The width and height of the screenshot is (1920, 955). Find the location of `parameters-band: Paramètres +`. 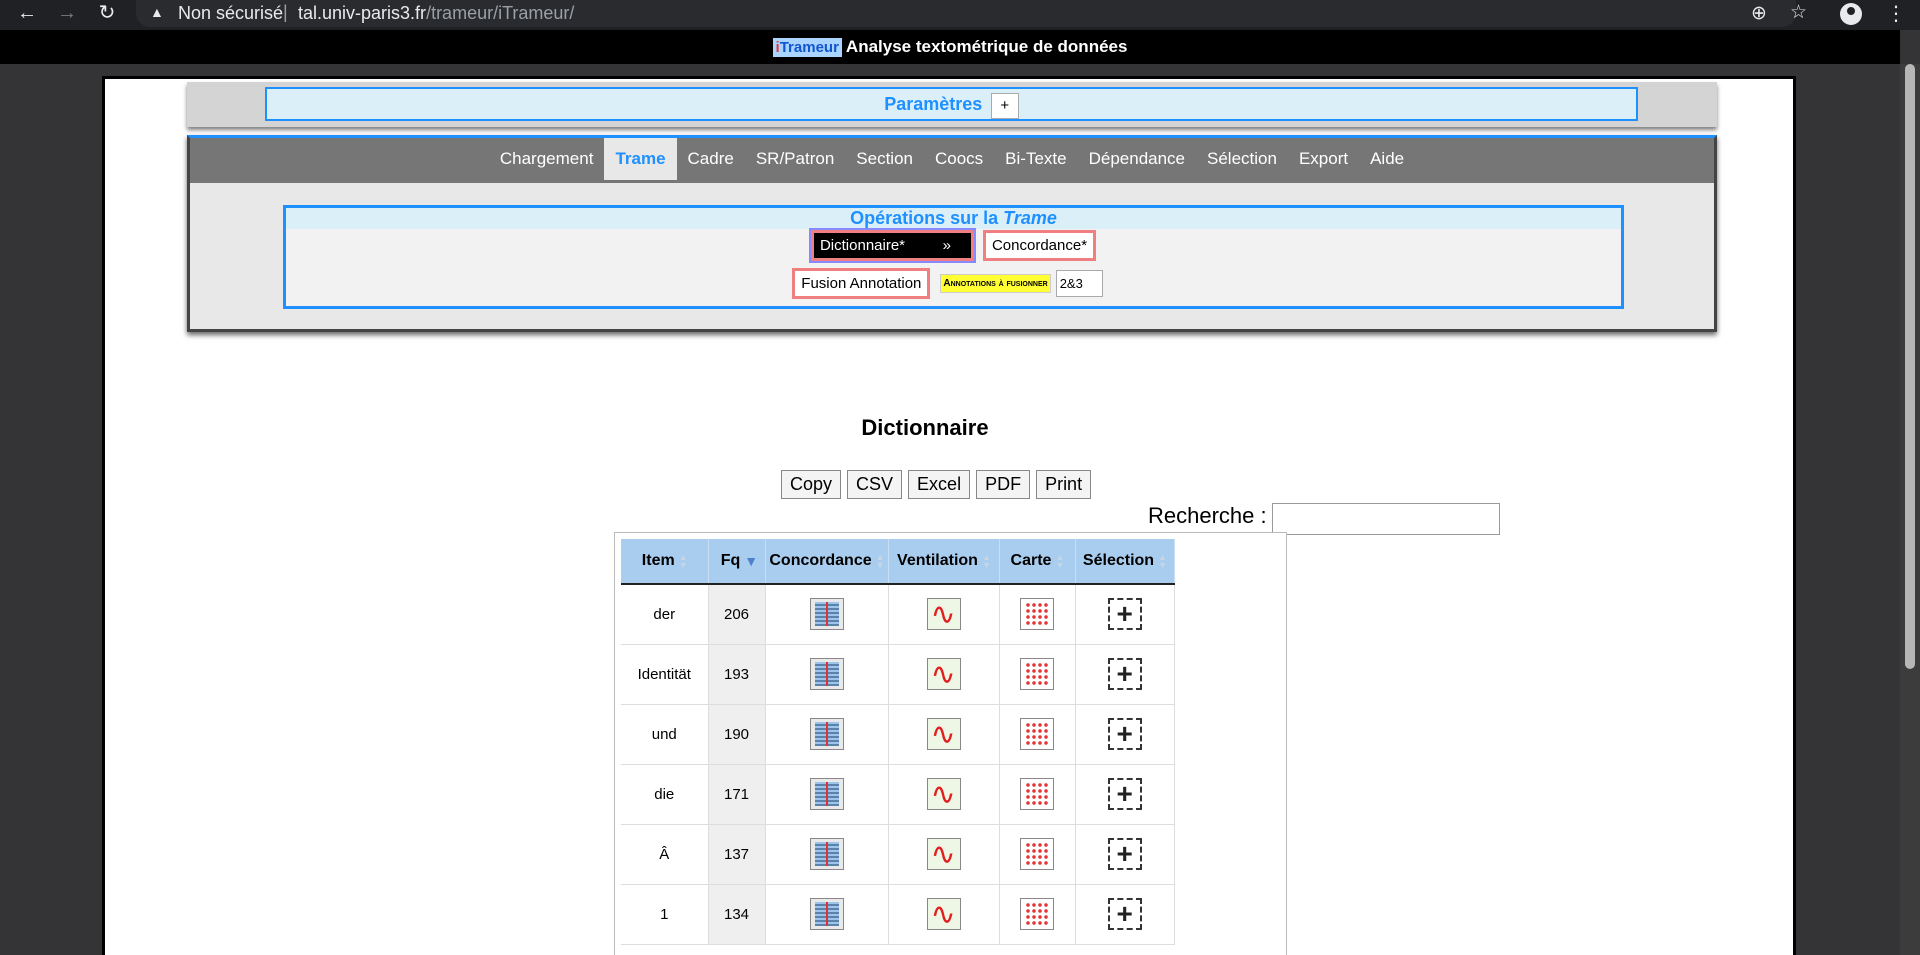

parameters-band: Paramètres + is located at coordinates (952, 104).